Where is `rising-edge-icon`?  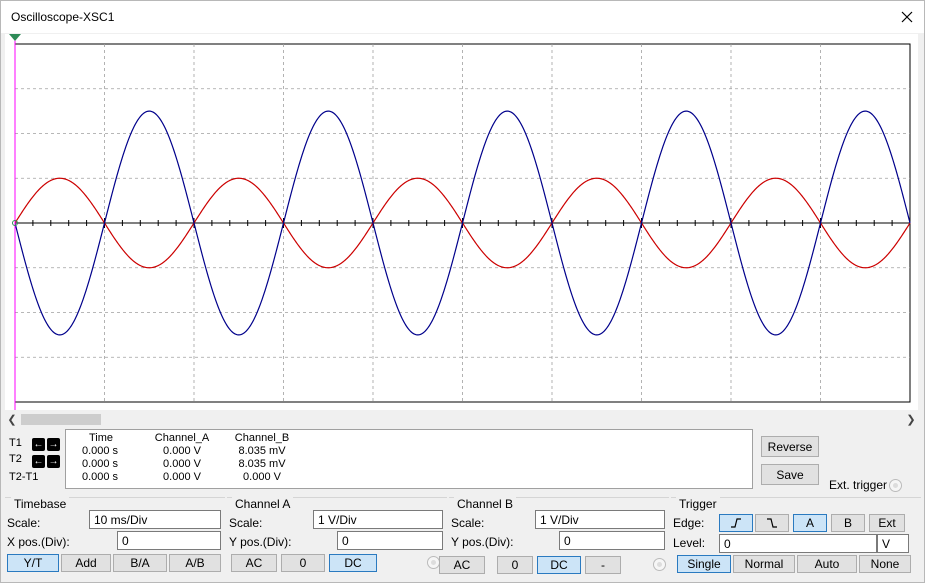 rising-edge-icon is located at coordinates (736, 523).